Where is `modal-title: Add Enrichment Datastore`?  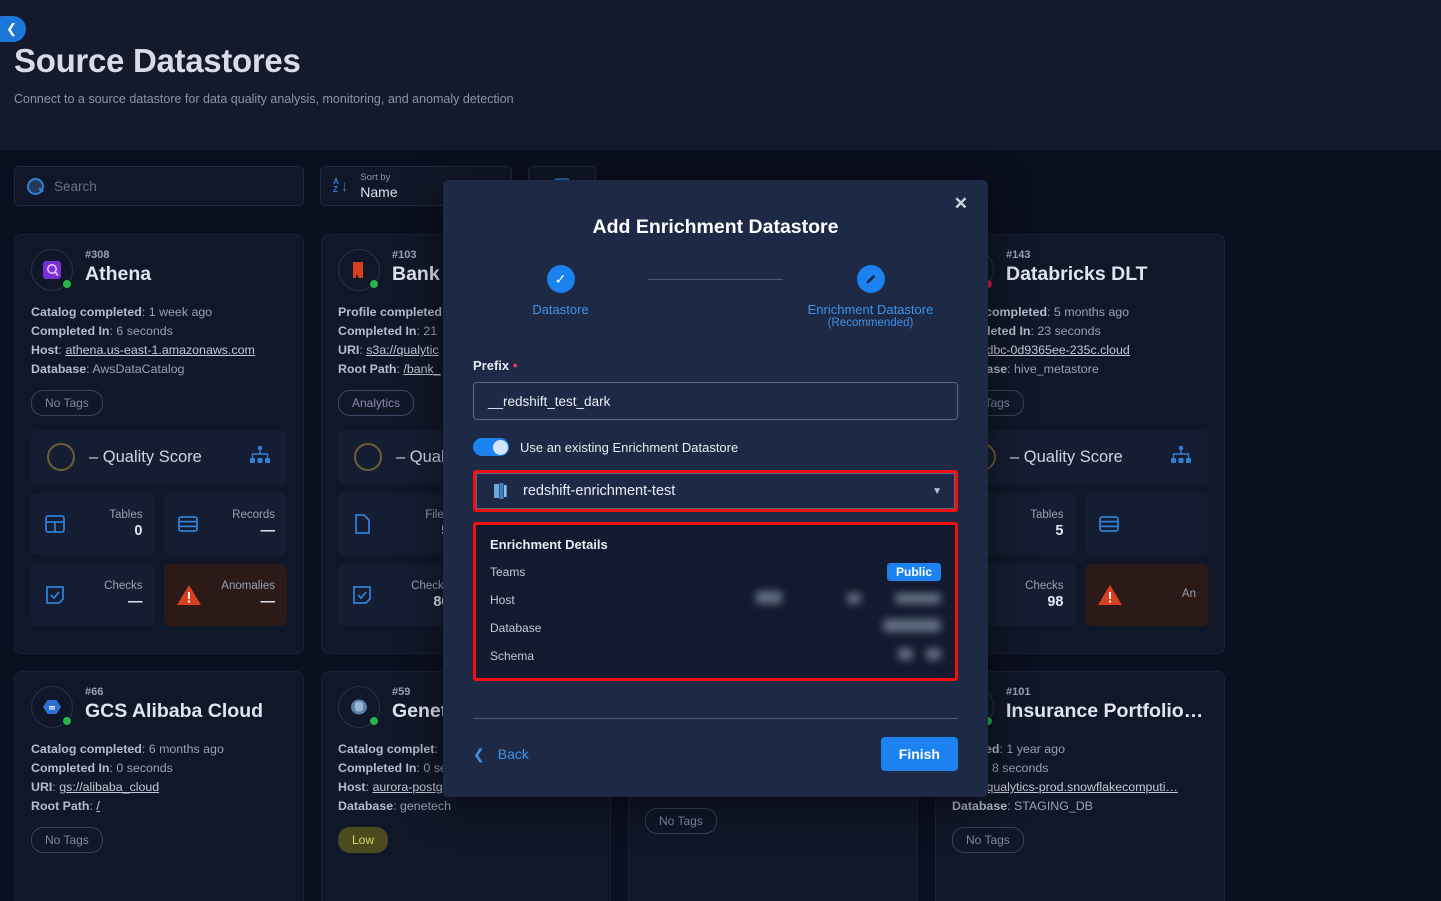 modal-title: Add Enrichment Datastore is located at coordinates (715, 227).